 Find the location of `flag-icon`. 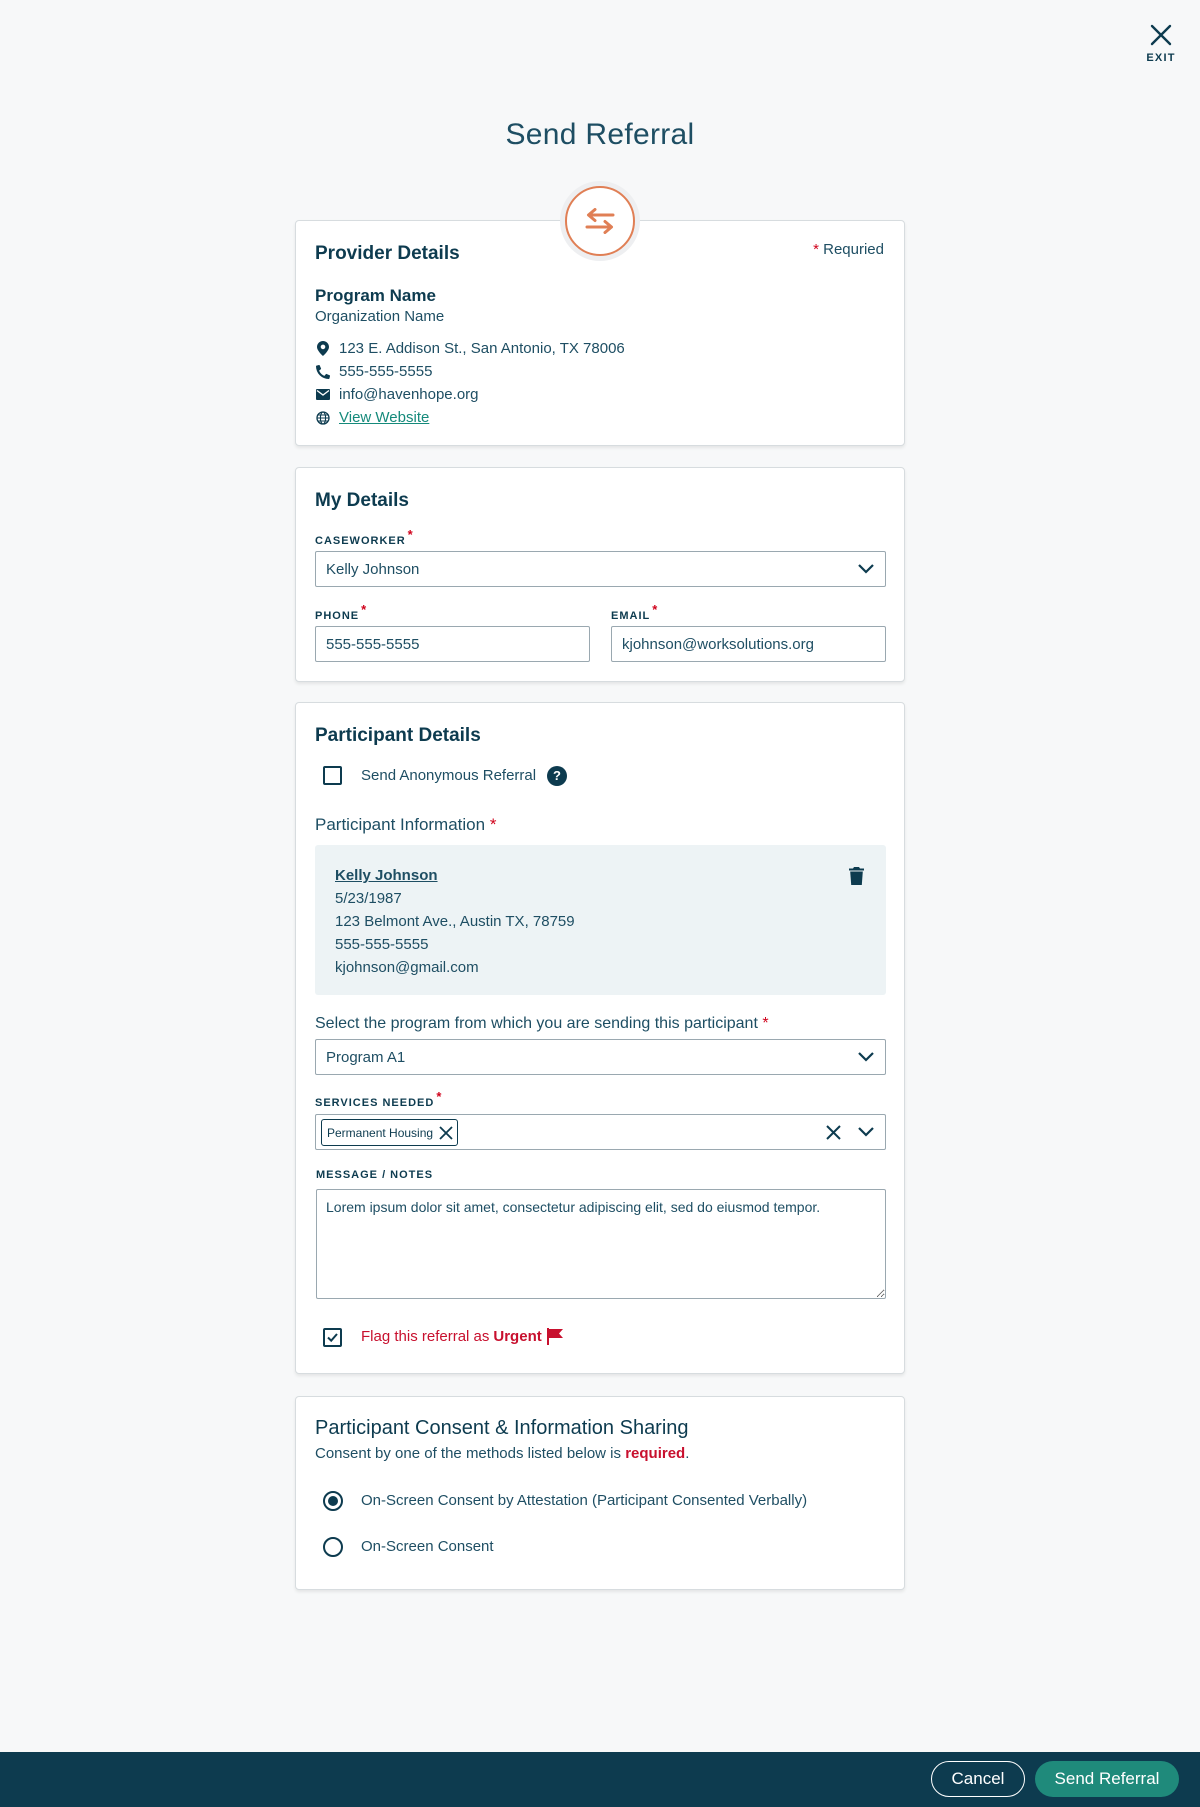

flag-icon is located at coordinates (554, 1336).